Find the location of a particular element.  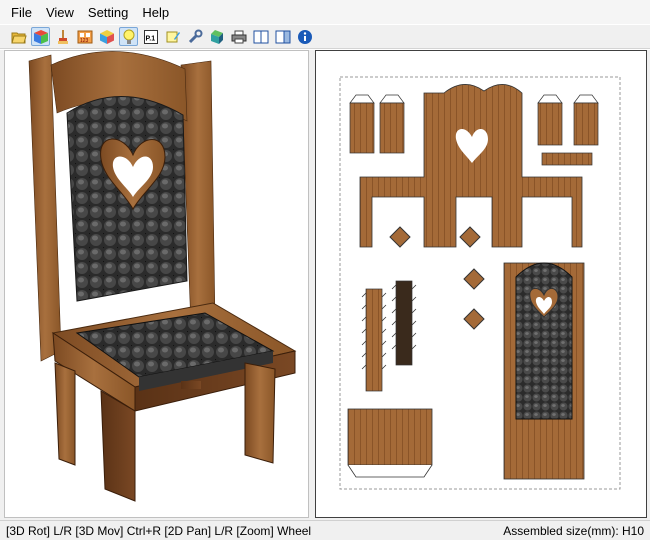

spindle-pieces is located at coordinates (389, 336).